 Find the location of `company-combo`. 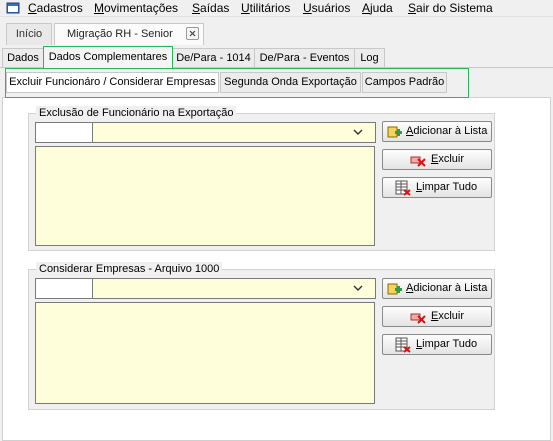

company-combo is located at coordinates (234, 288).